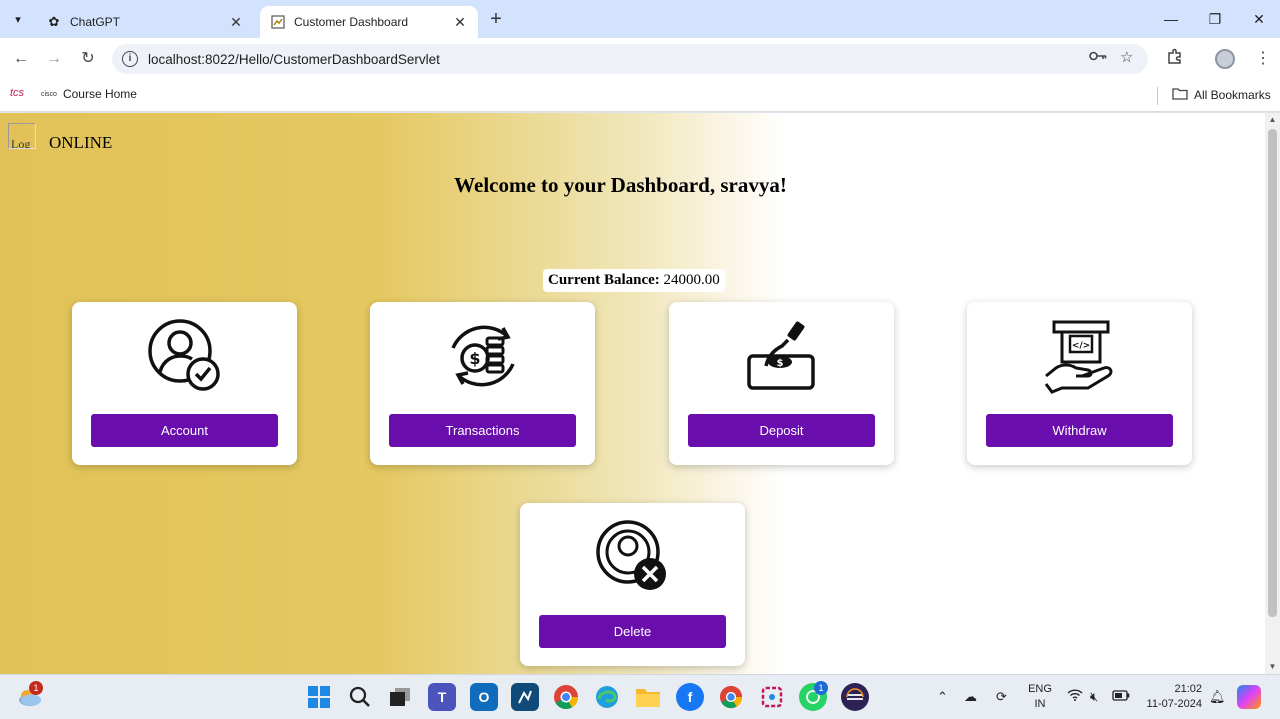 This screenshot has width=1280, height=719. What do you see at coordinates (484, 697) in the screenshot?
I see `outlook-icon: O` at bounding box center [484, 697].